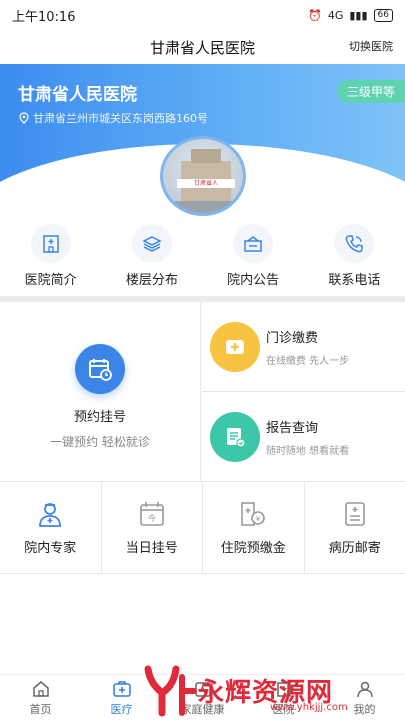 This screenshot has height=720, width=405. I want to click on hospital-name: 甘肃省人民医院, so click(77, 95).